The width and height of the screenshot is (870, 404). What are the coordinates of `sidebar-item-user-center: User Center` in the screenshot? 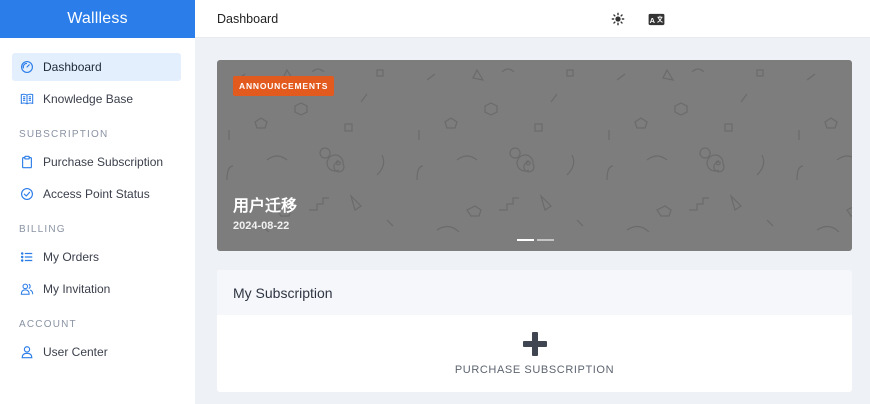 It's located at (96, 352).